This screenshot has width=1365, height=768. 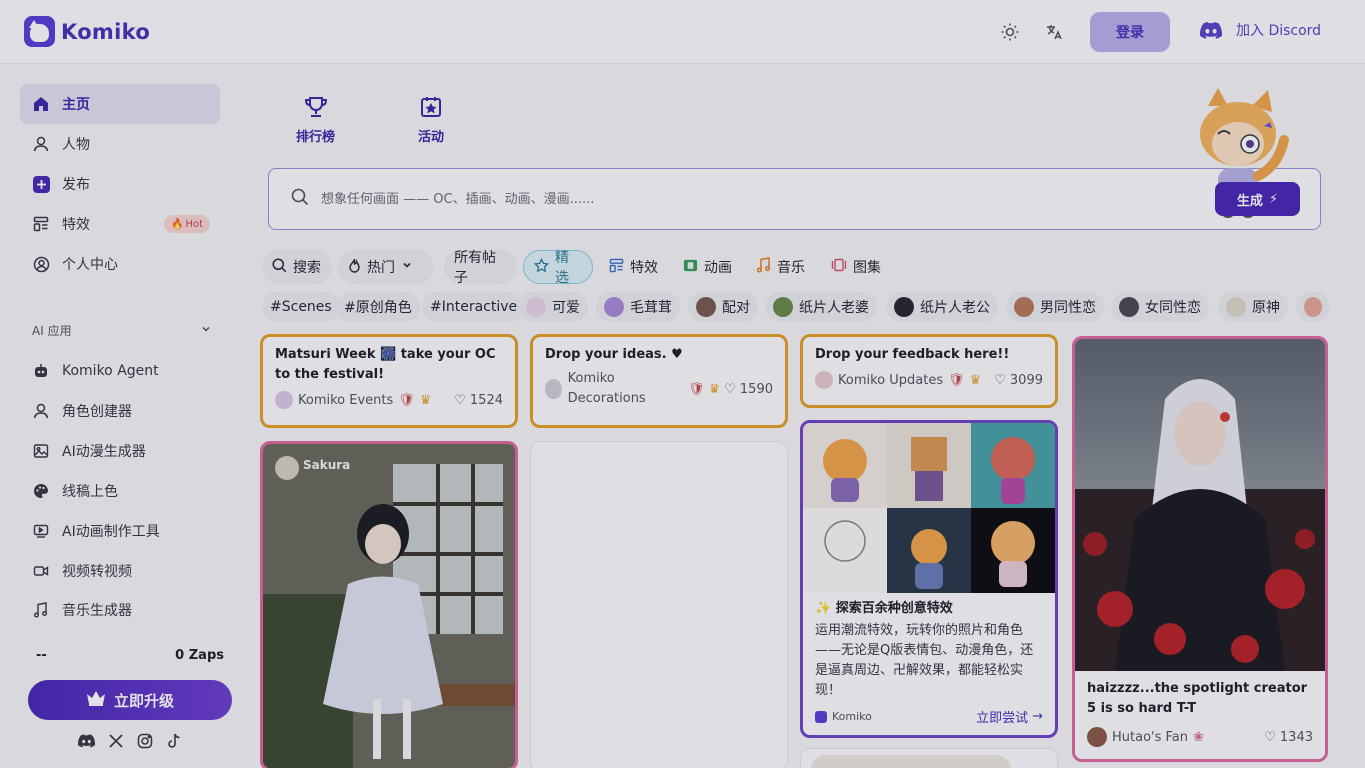 I want to click on like-button: ♡ 1343, so click(x=1288, y=737).